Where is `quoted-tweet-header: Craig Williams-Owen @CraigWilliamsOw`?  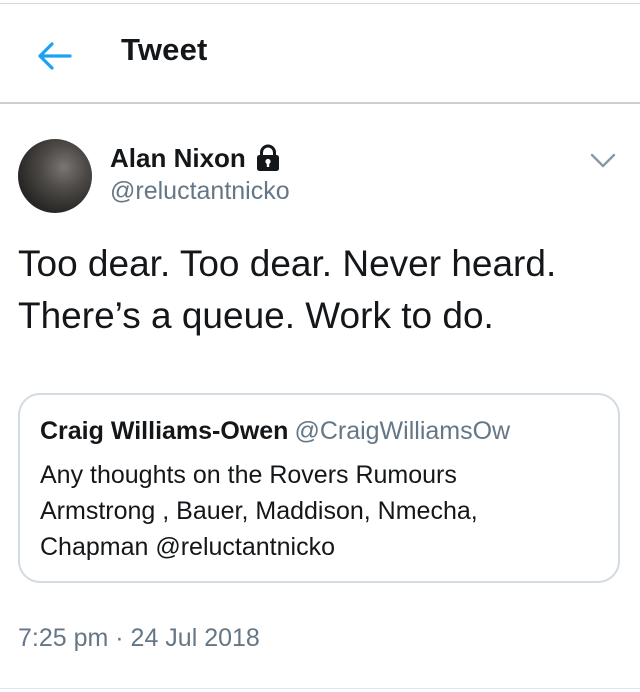
quoted-tweet-header: Craig Williams-Owen @CraigWilliamsOw is located at coordinates (275, 431).